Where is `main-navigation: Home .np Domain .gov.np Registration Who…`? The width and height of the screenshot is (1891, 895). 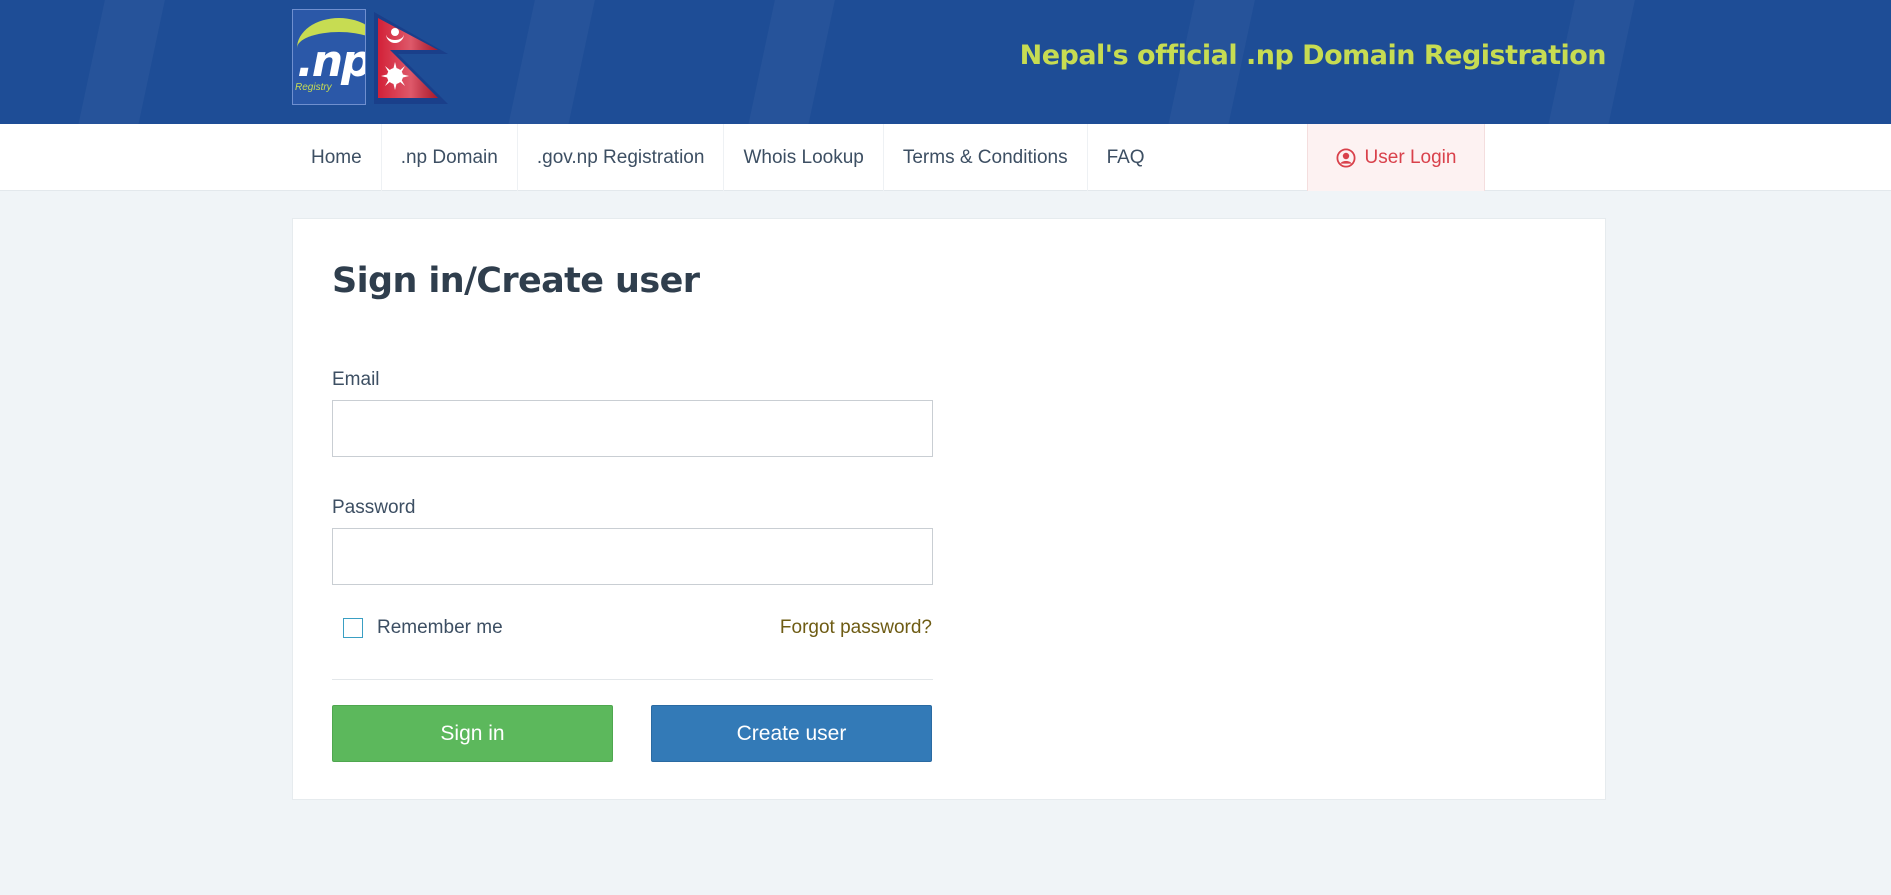
main-navigation: Home .np Domain .gov.np Registration Who… is located at coordinates (945, 157).